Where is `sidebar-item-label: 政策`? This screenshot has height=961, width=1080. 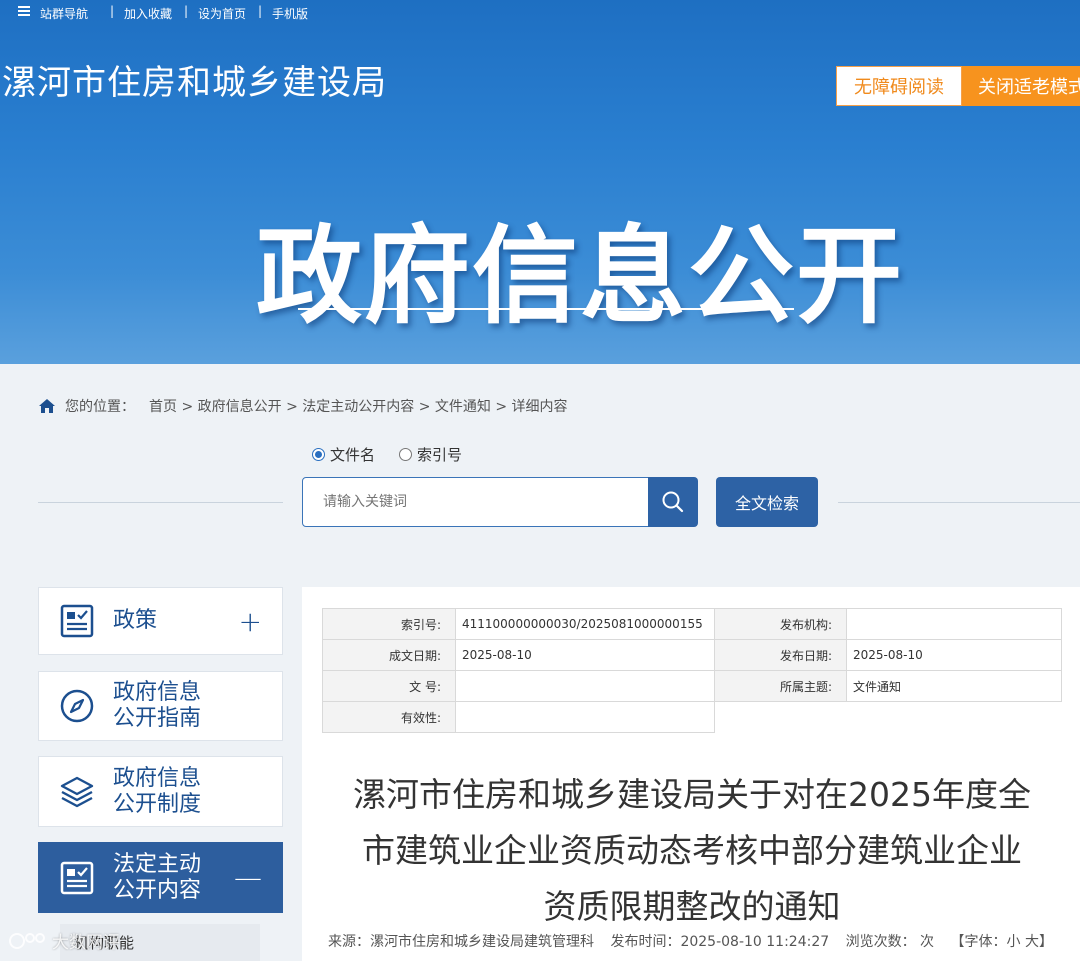
sidebar-item-label: 政策 is located at coordinates (135, 620).